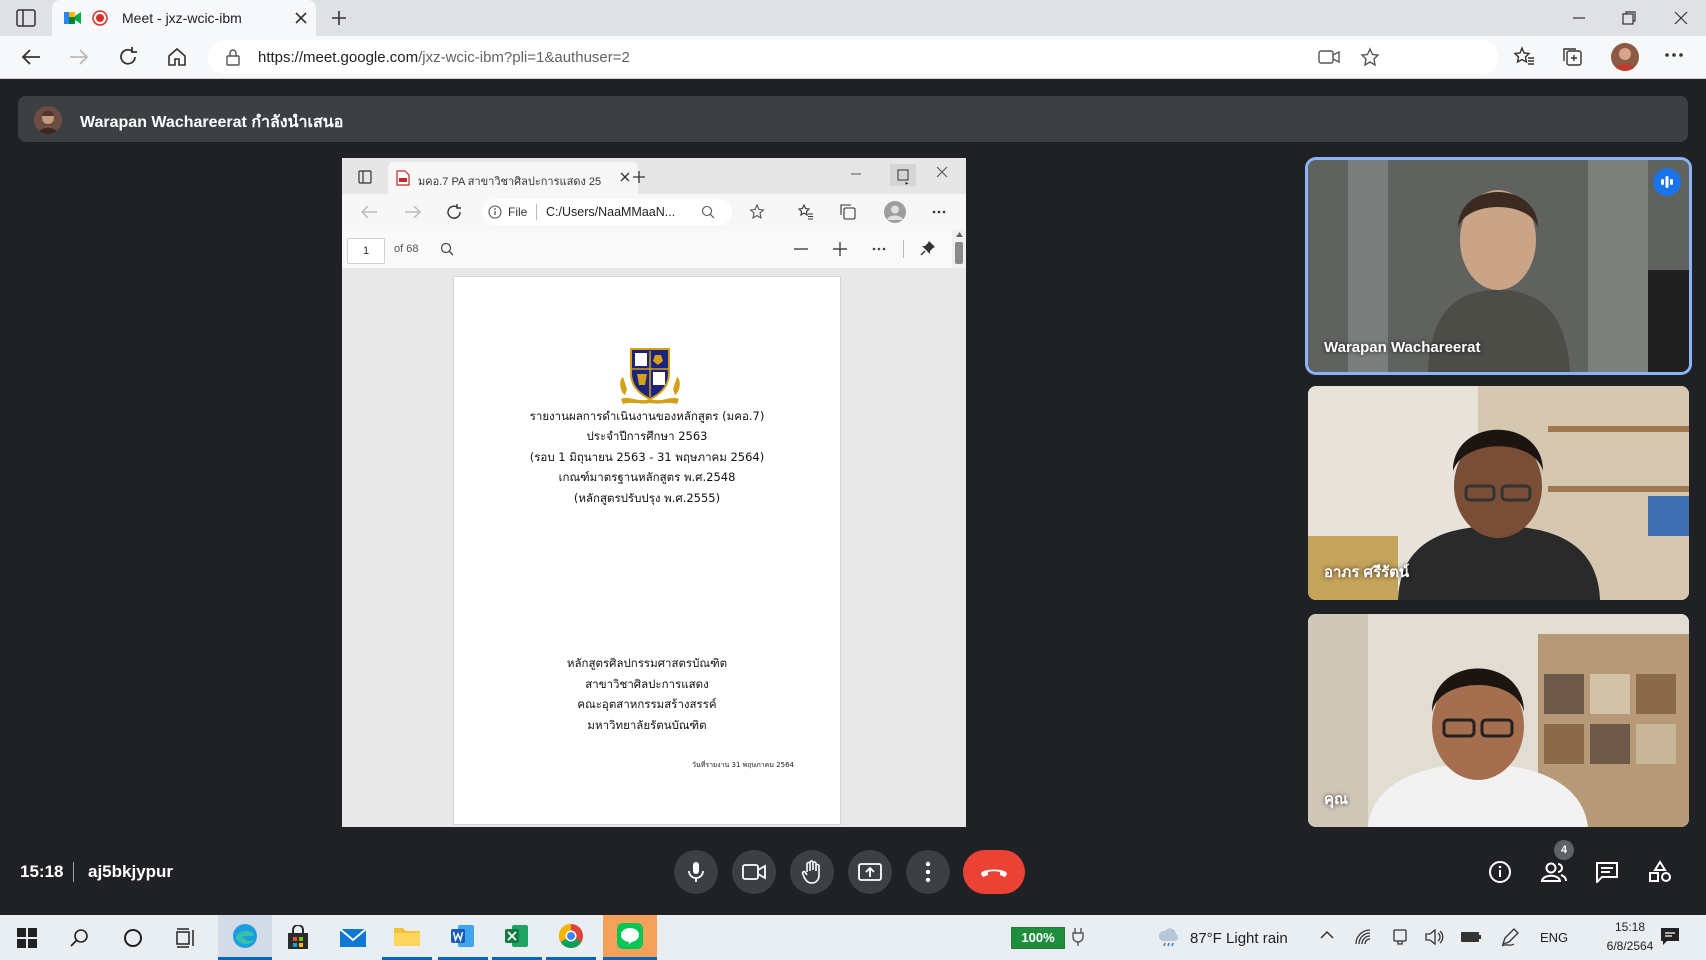  What do you see at coordinates (647, 684) in the screenshot?
I see `doc-program-line-2: สาขาวิชาศิลปะการแสดง` at bounding box center [647, 684].